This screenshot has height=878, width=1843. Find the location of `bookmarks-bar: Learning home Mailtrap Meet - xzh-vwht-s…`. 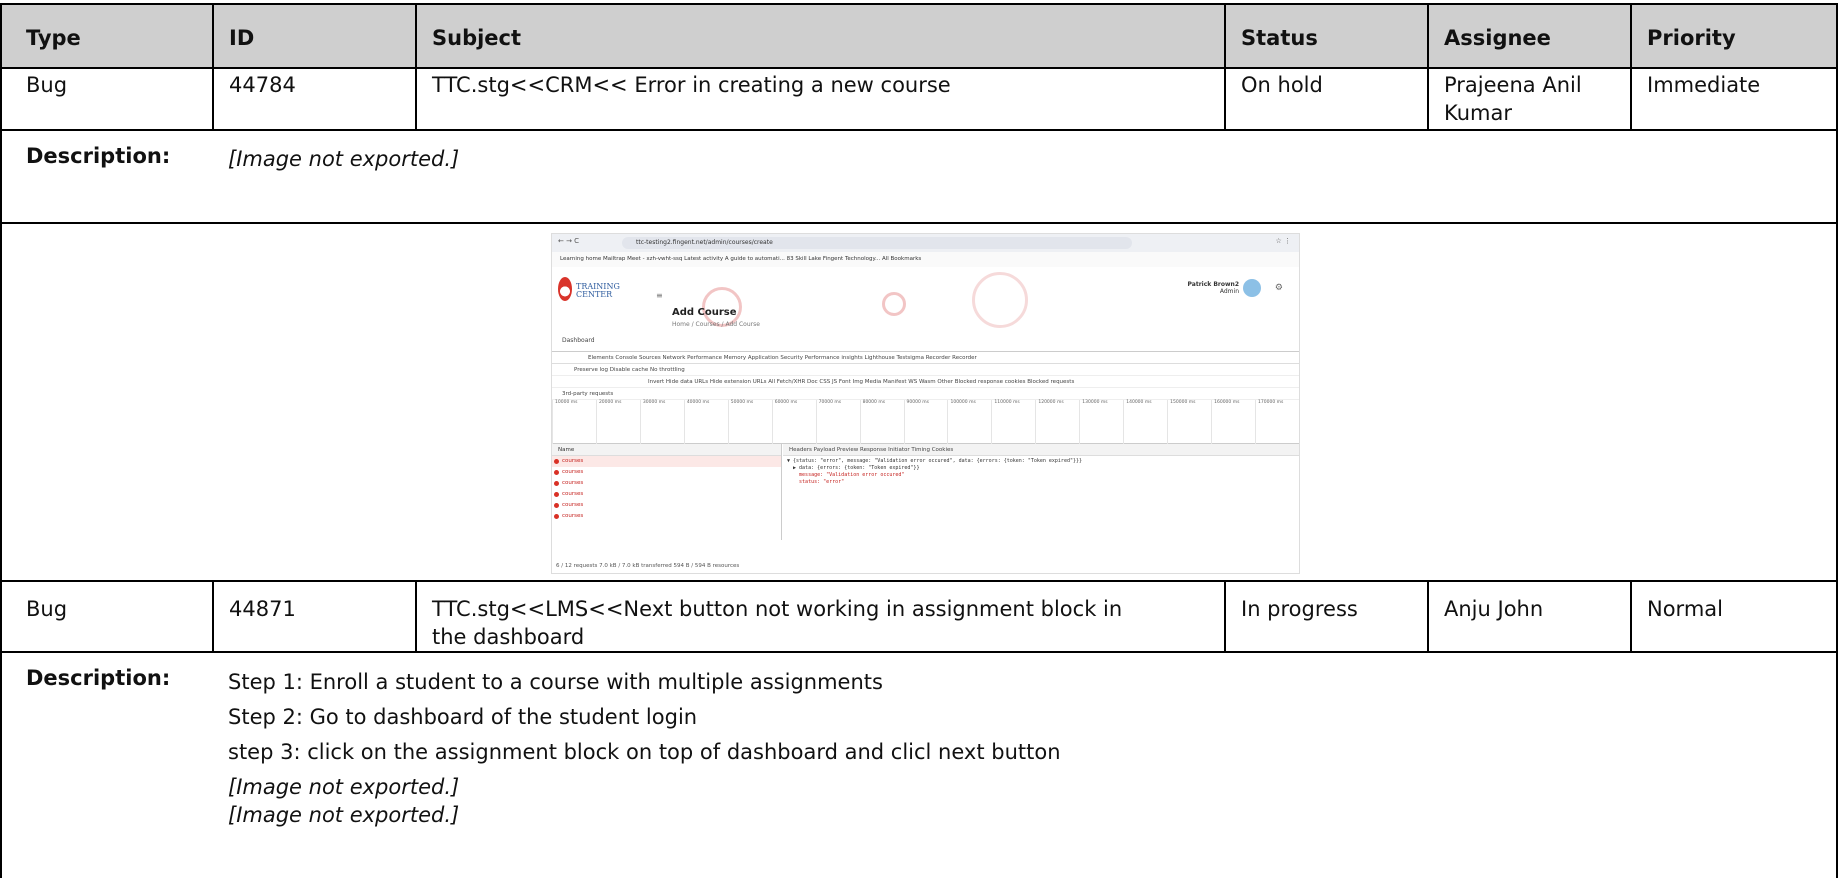

bookmarks-bar: Learning home Mailtrap Meet - xzh-vwht-s… is located at coordinates (925, 259).